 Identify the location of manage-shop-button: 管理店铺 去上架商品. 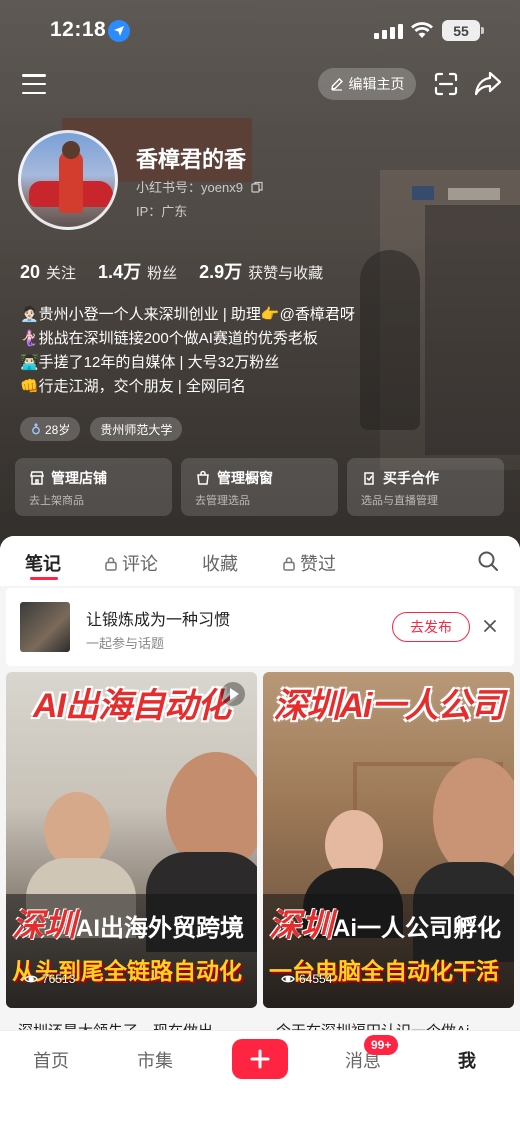
(93, 487).